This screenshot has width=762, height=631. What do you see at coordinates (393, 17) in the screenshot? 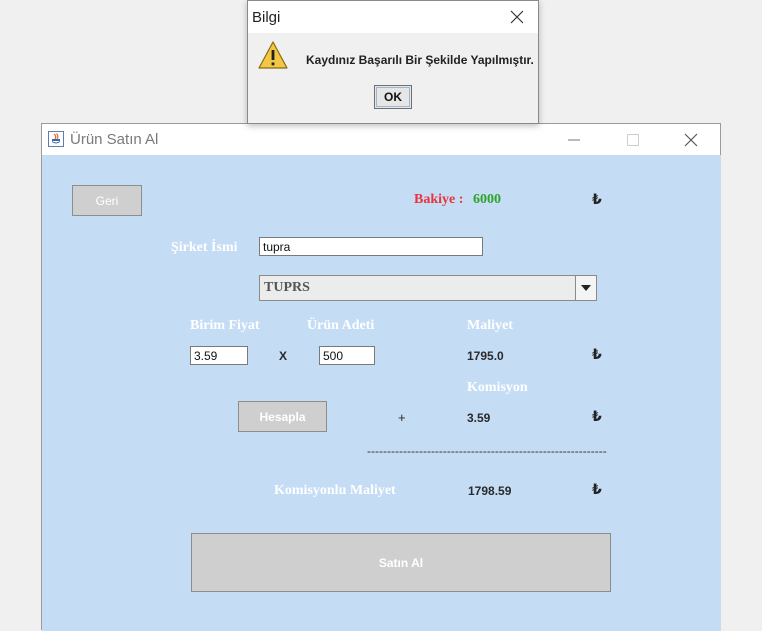
I see `dialog-title-bar: Bilgi` at bounding box center [393, 17].